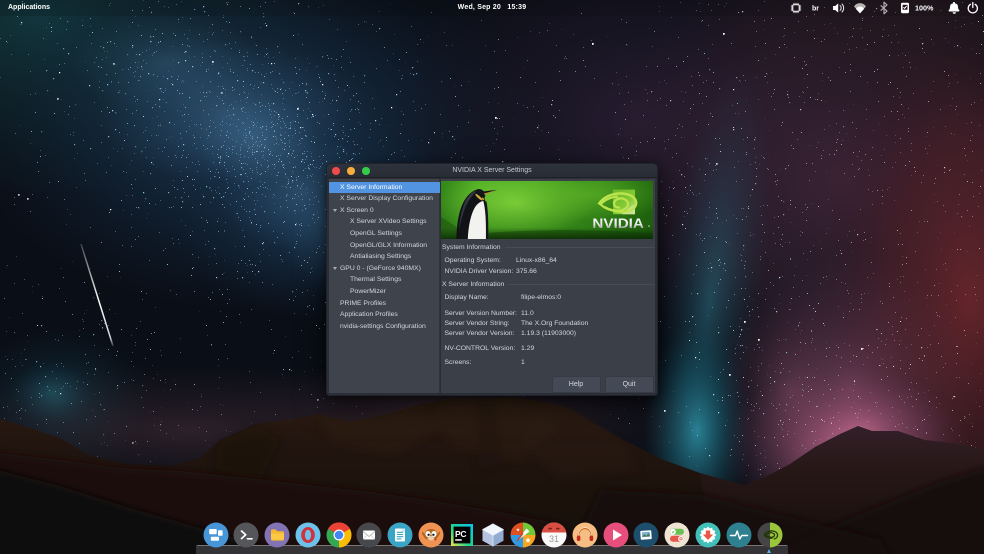  Describe the element at coordinates (618, 224) in the screenshot. I see `svg-text: NVIDIA` at that location.